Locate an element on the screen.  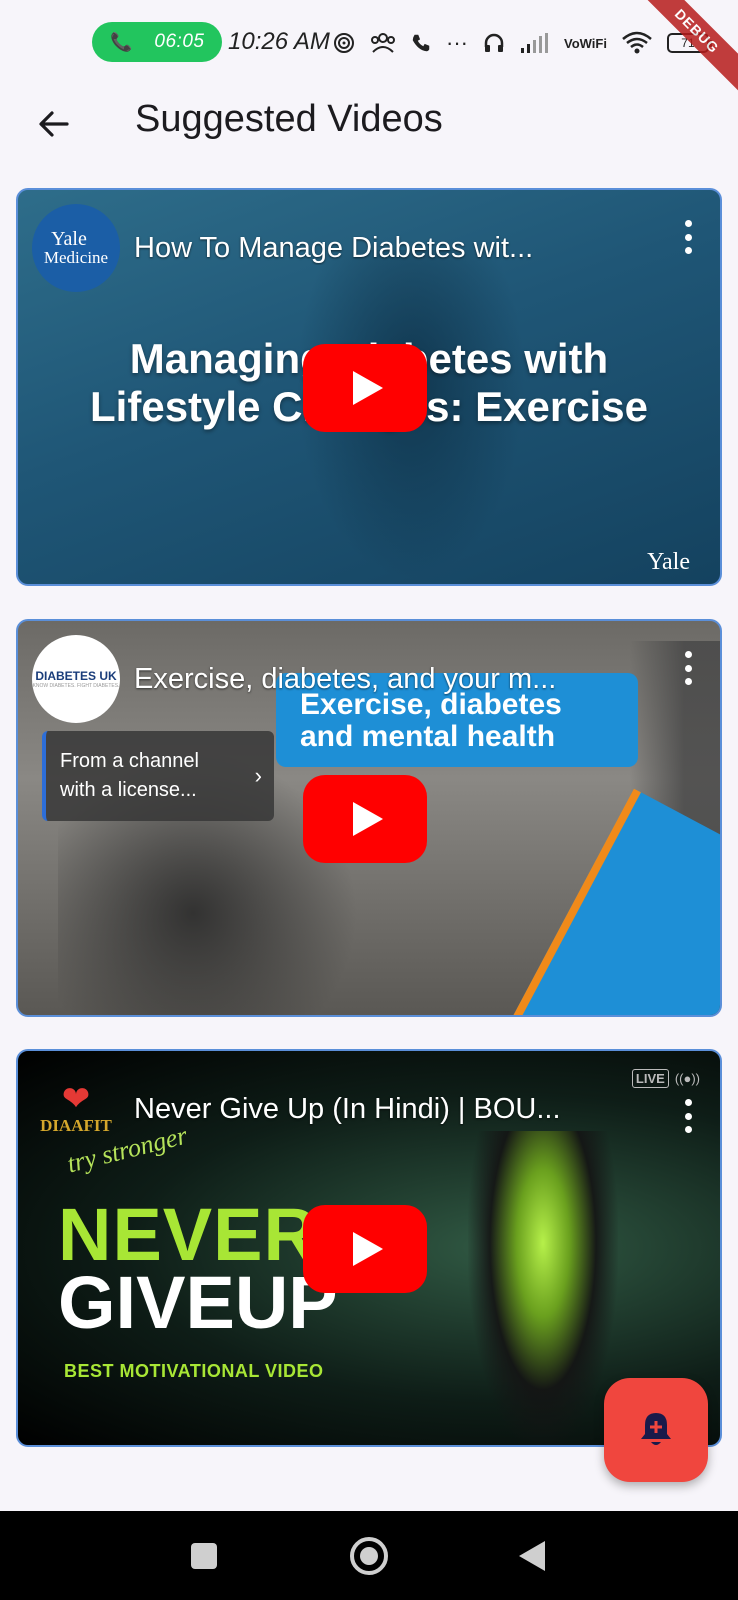
back-button is located at coordinates (54, 124).